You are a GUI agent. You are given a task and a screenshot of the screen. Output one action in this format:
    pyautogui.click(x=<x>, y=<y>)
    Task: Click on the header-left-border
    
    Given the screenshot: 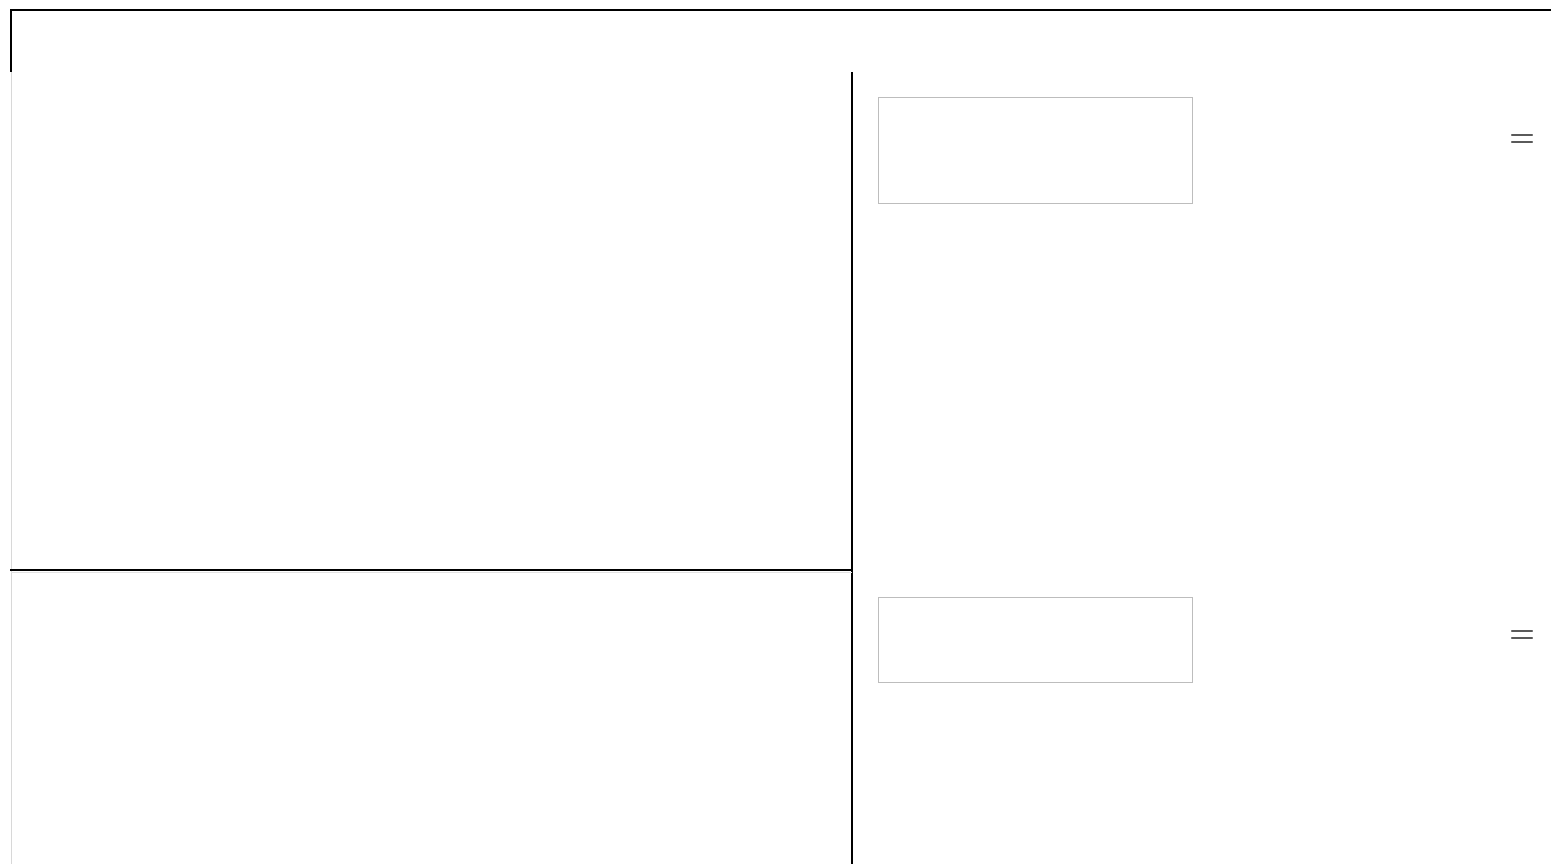 What is the action you would take?
    pyautogui.click(x=11, y=40)
    